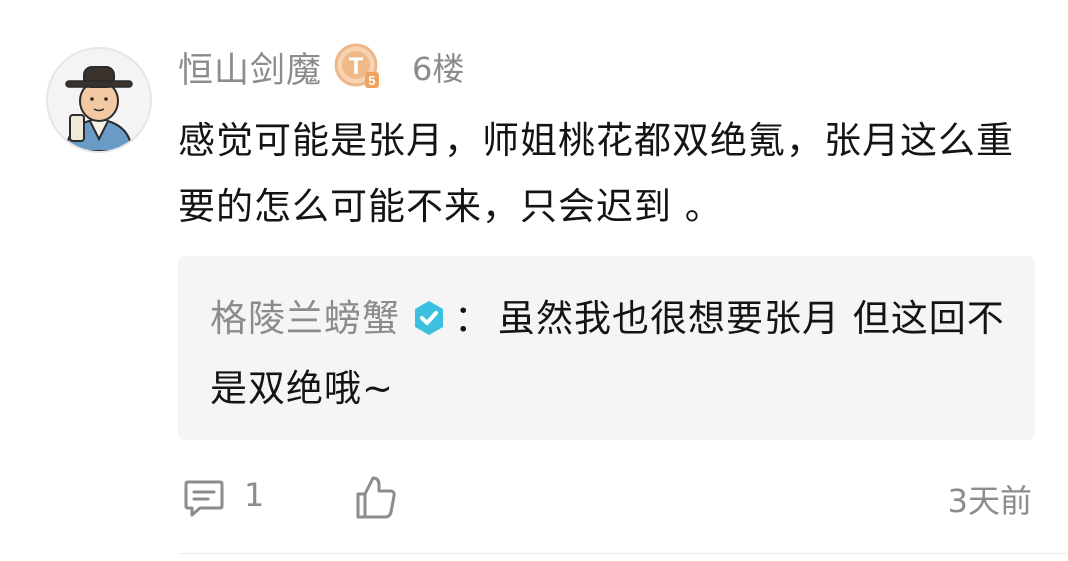 The height and width of the screenshot is (561, 1068). I want to click on username: 恒山剑魔, so click(250, 67).